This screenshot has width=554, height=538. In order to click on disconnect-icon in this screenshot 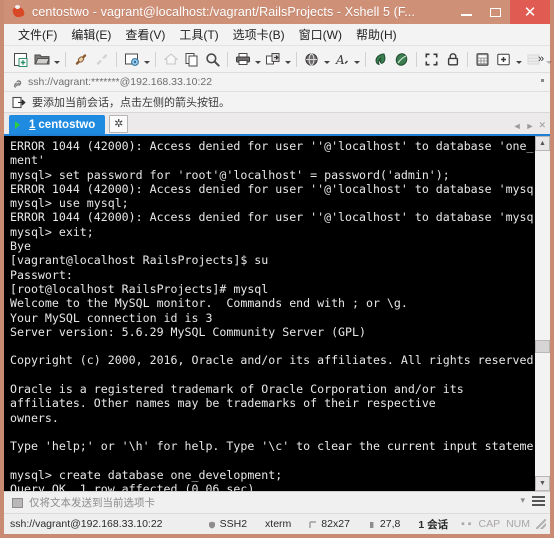, I will do `click(101, 59)`.